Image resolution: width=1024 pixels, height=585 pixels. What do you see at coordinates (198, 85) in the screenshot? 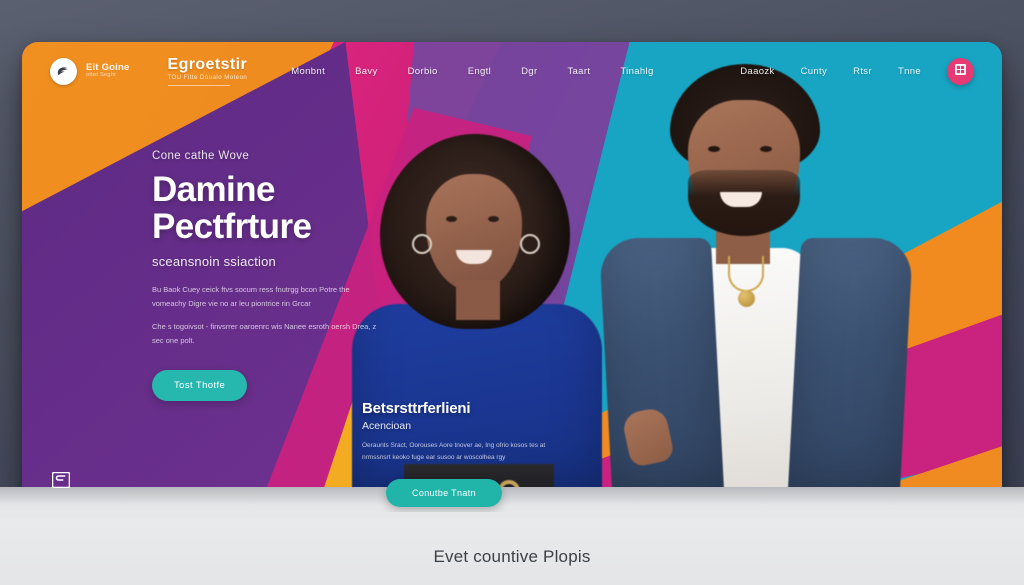
I see `brand-underline` at bounding box center [198, 85].